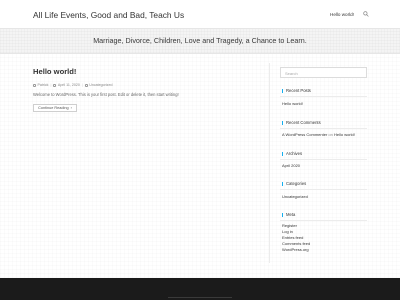  Describe the element at coordinates (291, 73) in the screenshot. I see `search-placeholder: Search` at that location.